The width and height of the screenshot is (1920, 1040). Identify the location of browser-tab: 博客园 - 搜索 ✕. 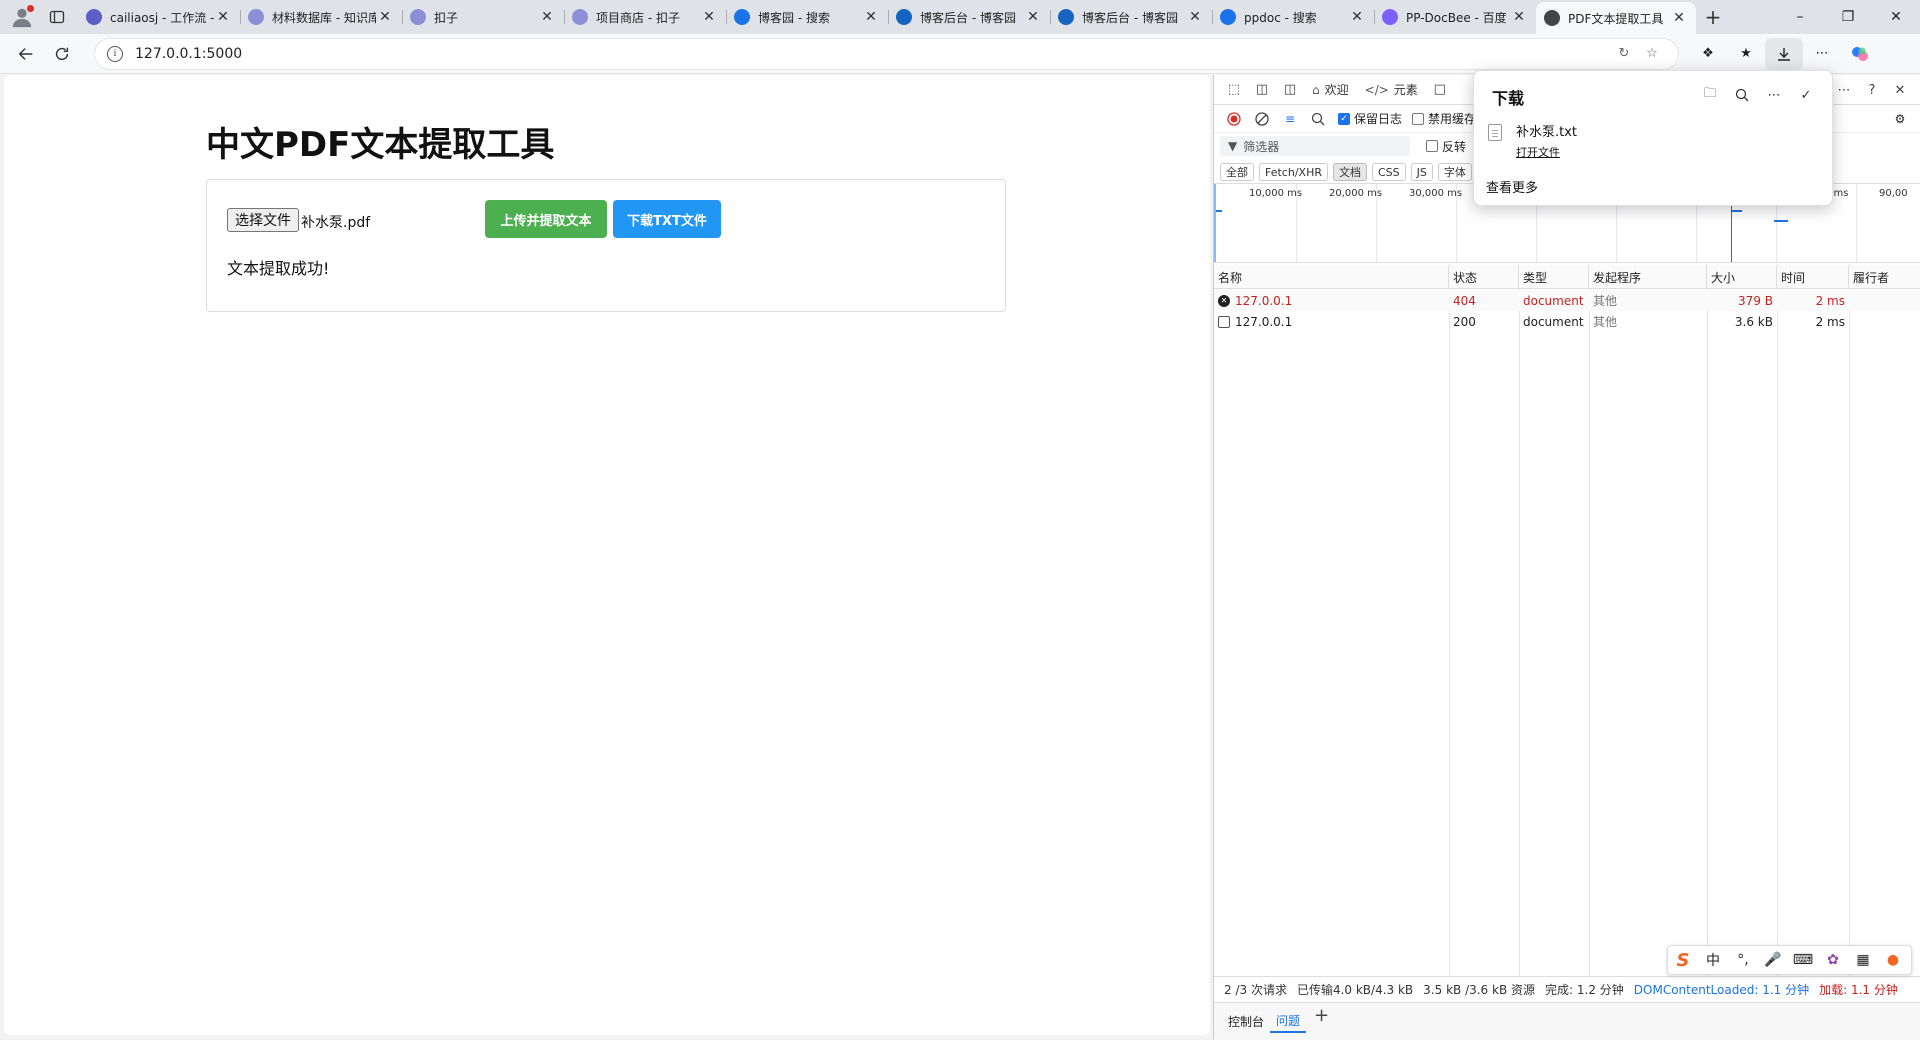
(807, 17).